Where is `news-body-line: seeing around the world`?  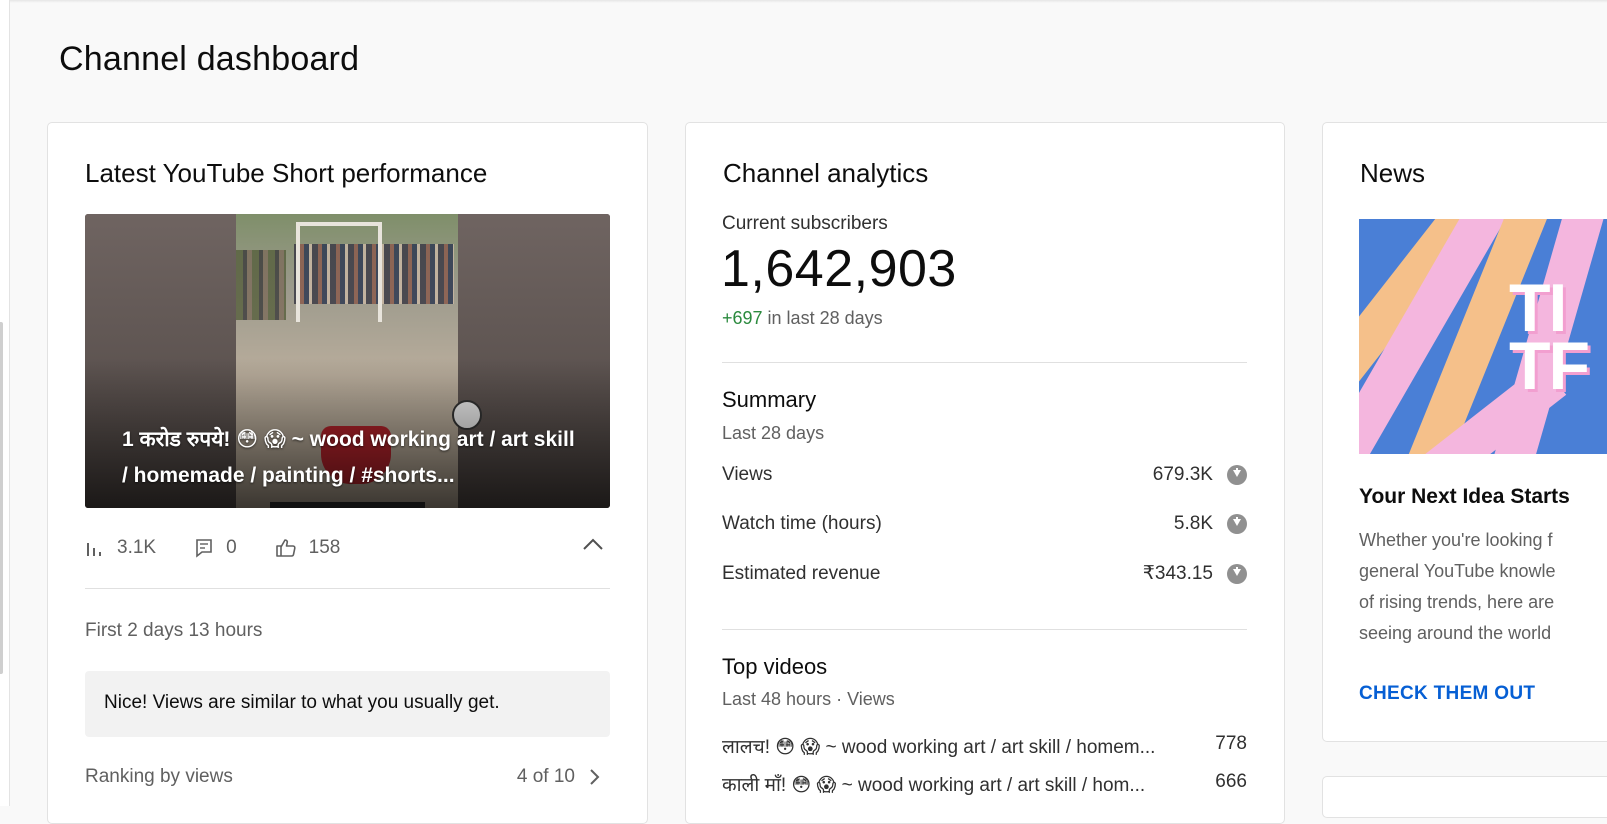 news-body-line: seeing around the world is located at coordinates (1455, 633).